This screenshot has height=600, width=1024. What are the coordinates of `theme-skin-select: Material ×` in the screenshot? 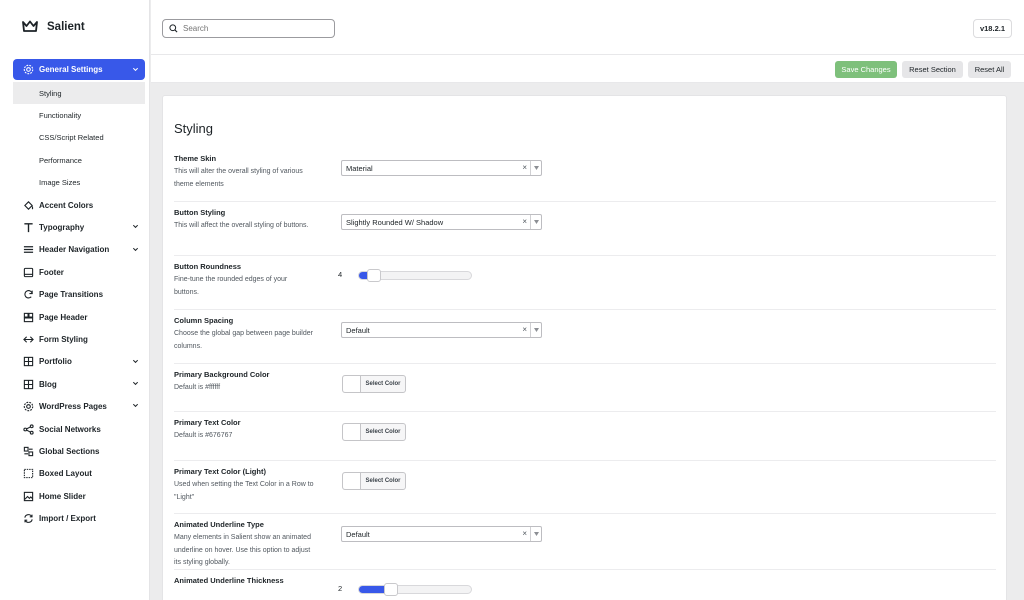 It's located at (441, 168).